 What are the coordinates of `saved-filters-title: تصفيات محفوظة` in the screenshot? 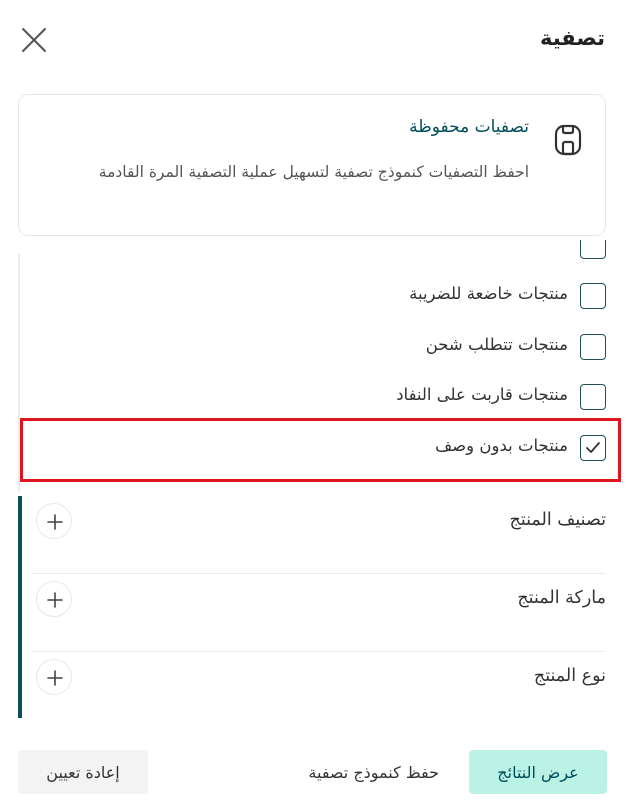 It's located at (469, 127).